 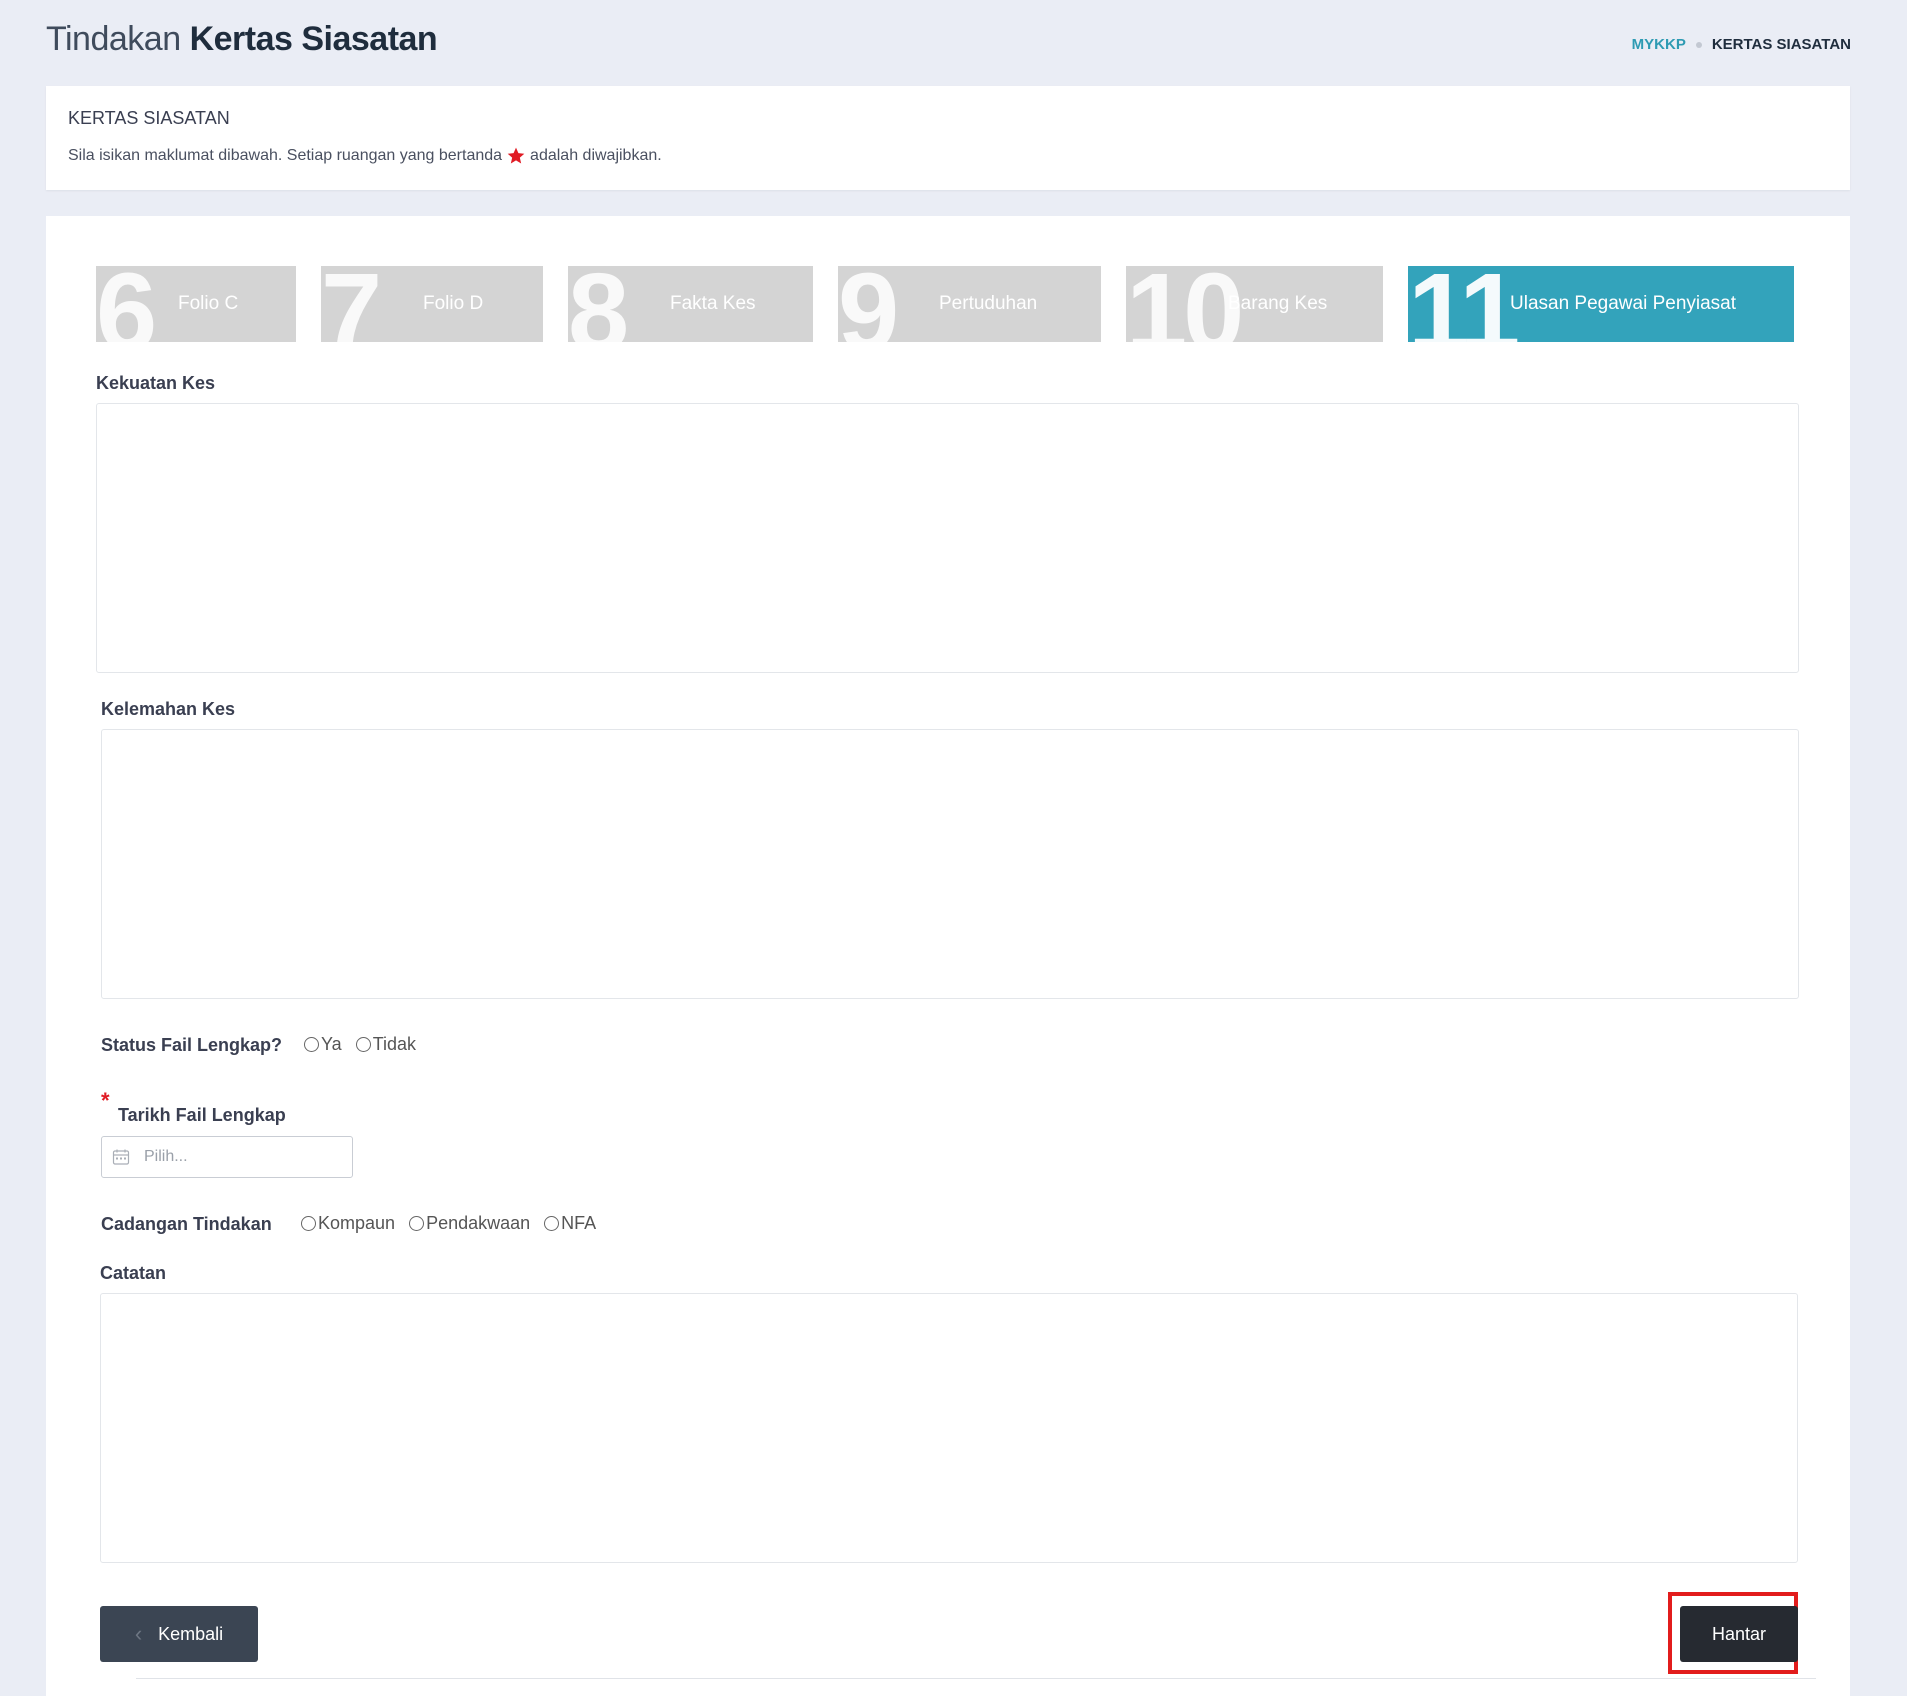 I want to click on kelemahan-kes-label: Kelemahan Kes, so click(x=168, y=709).